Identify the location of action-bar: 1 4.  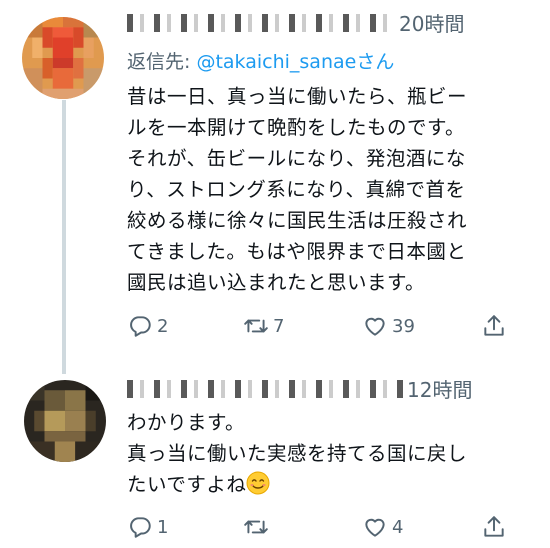
(327, 527).